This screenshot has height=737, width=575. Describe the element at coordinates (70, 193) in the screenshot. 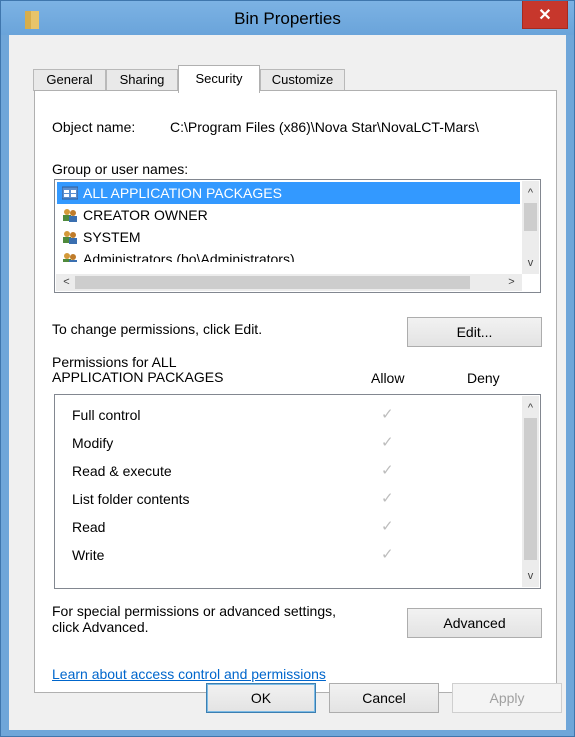

I see `packages-icon` at that location.